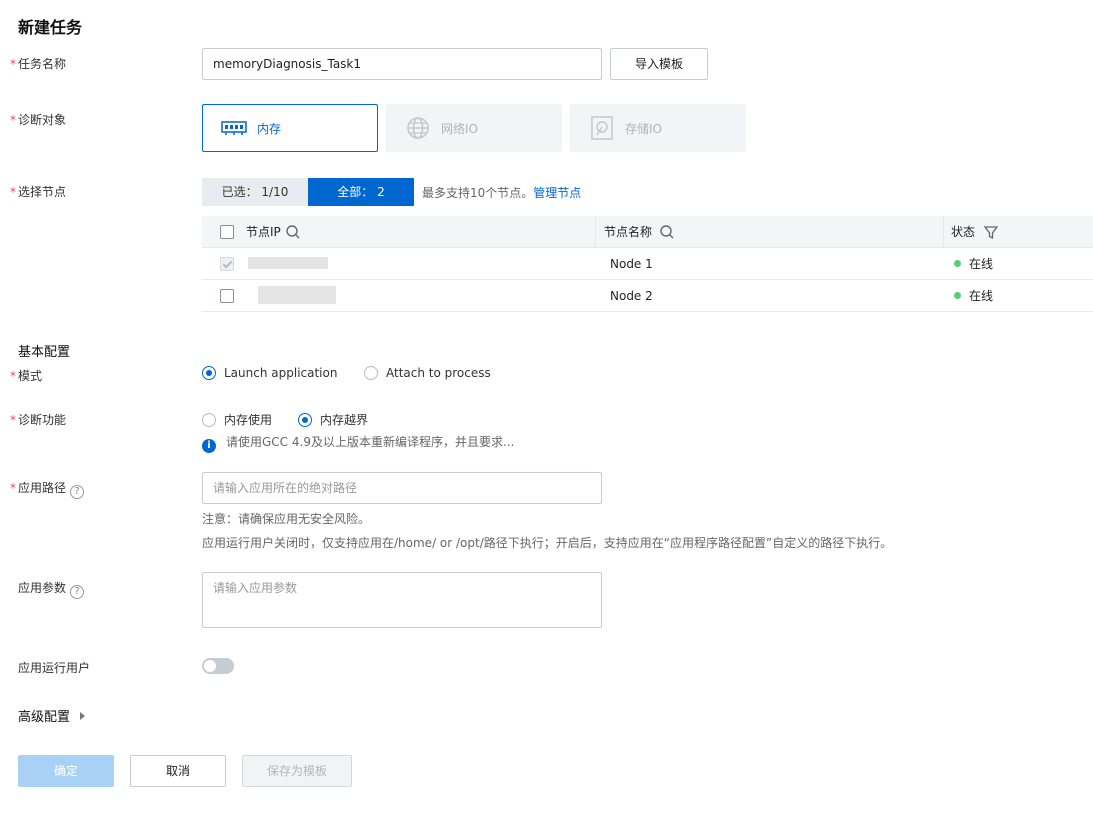  What do you see at coordinates (234, 128) in the screenshot?
I see `memory-chip-icon` at bounding box center [234, 128].